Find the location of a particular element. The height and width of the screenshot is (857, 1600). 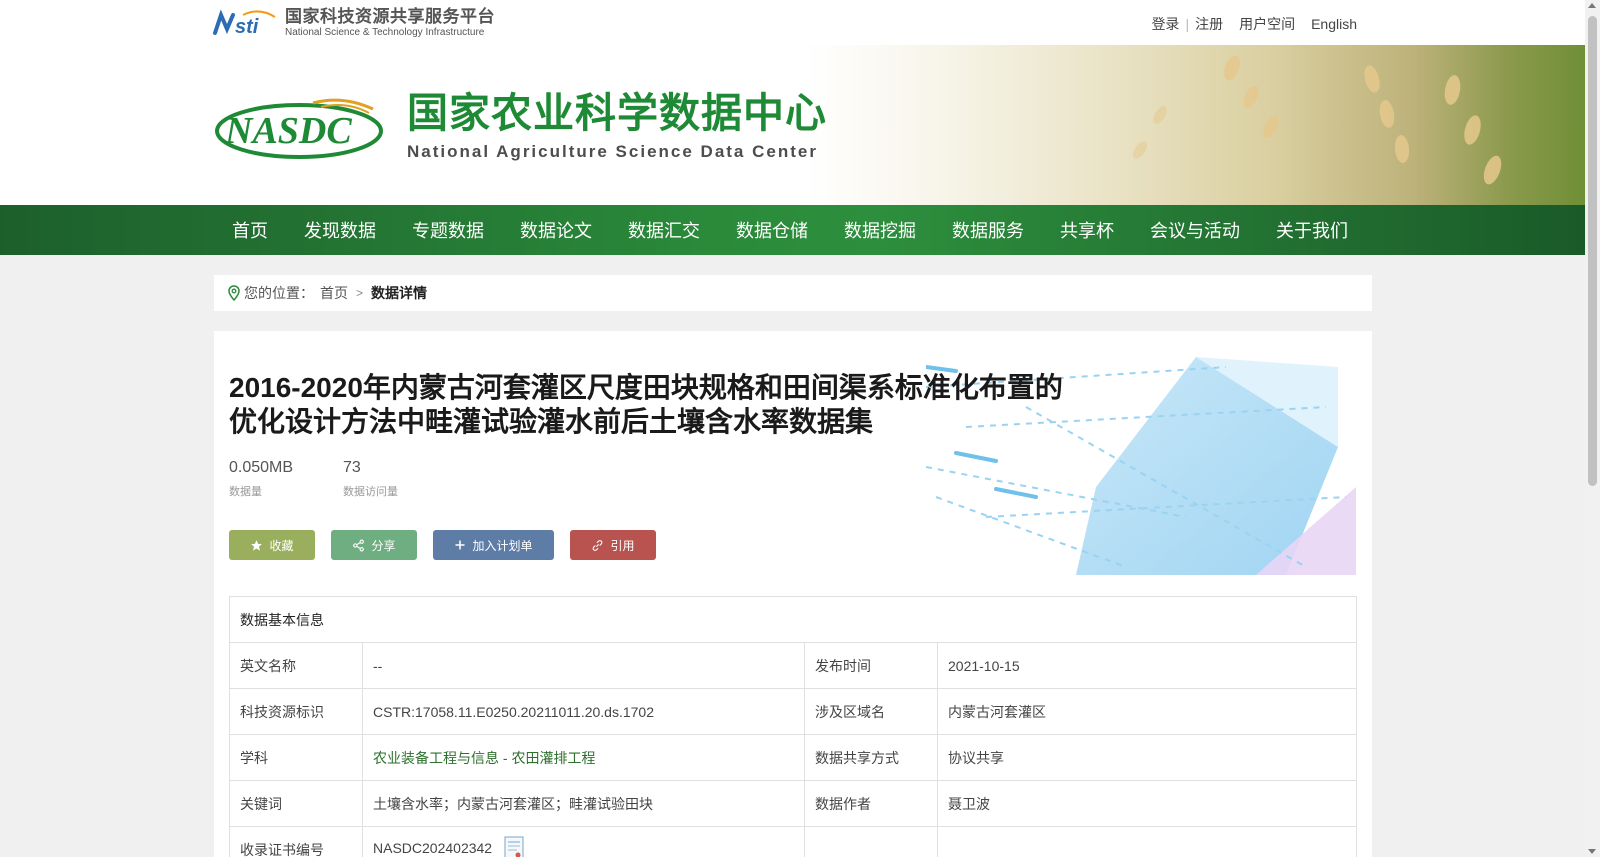

table-row: 学科 农业装备工程与信息 - 农田灌排工程 数据共享方式 协议共享 is located at coordinates (793, 757).